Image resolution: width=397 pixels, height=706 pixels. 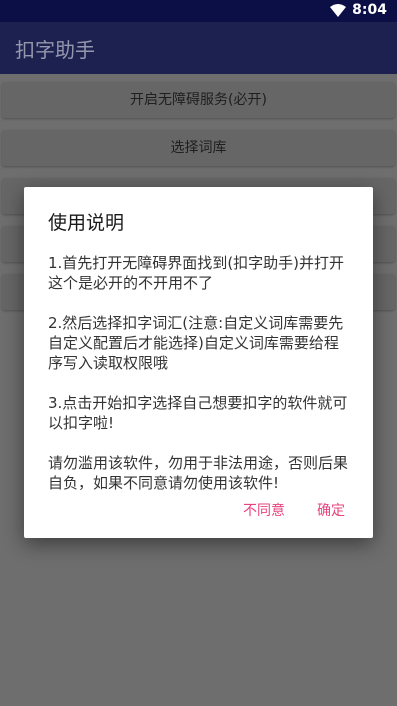 What do you see at coordinates (264, 510) in the screenshot?
I see `disagree-button: 不同意` at bounding box center [264, 510].